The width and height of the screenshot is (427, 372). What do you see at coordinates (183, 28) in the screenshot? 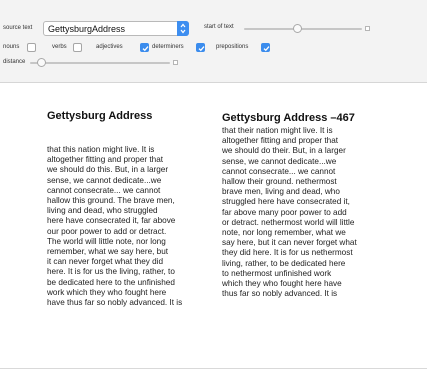
I see `select-arrows-icon` at bounding box center [183, 28].